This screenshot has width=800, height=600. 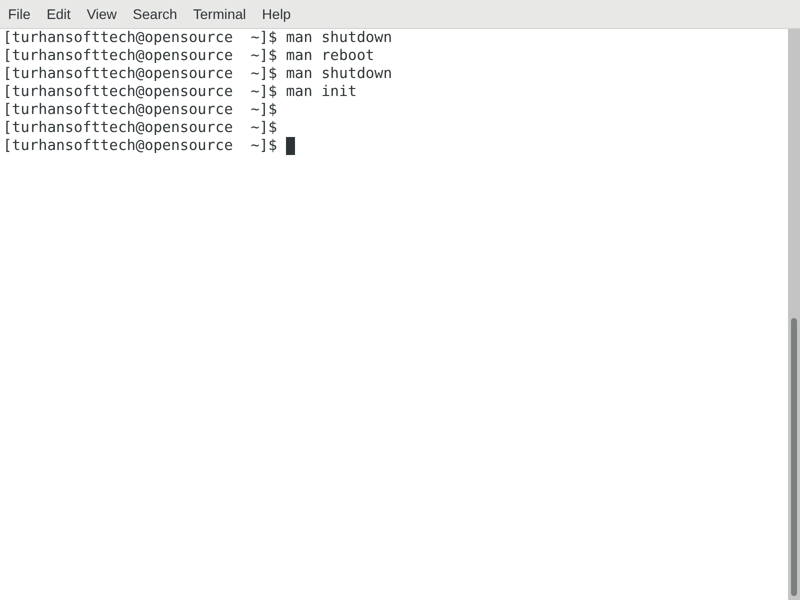 I want to click on menu-item: File, so click(x=19, y=14).